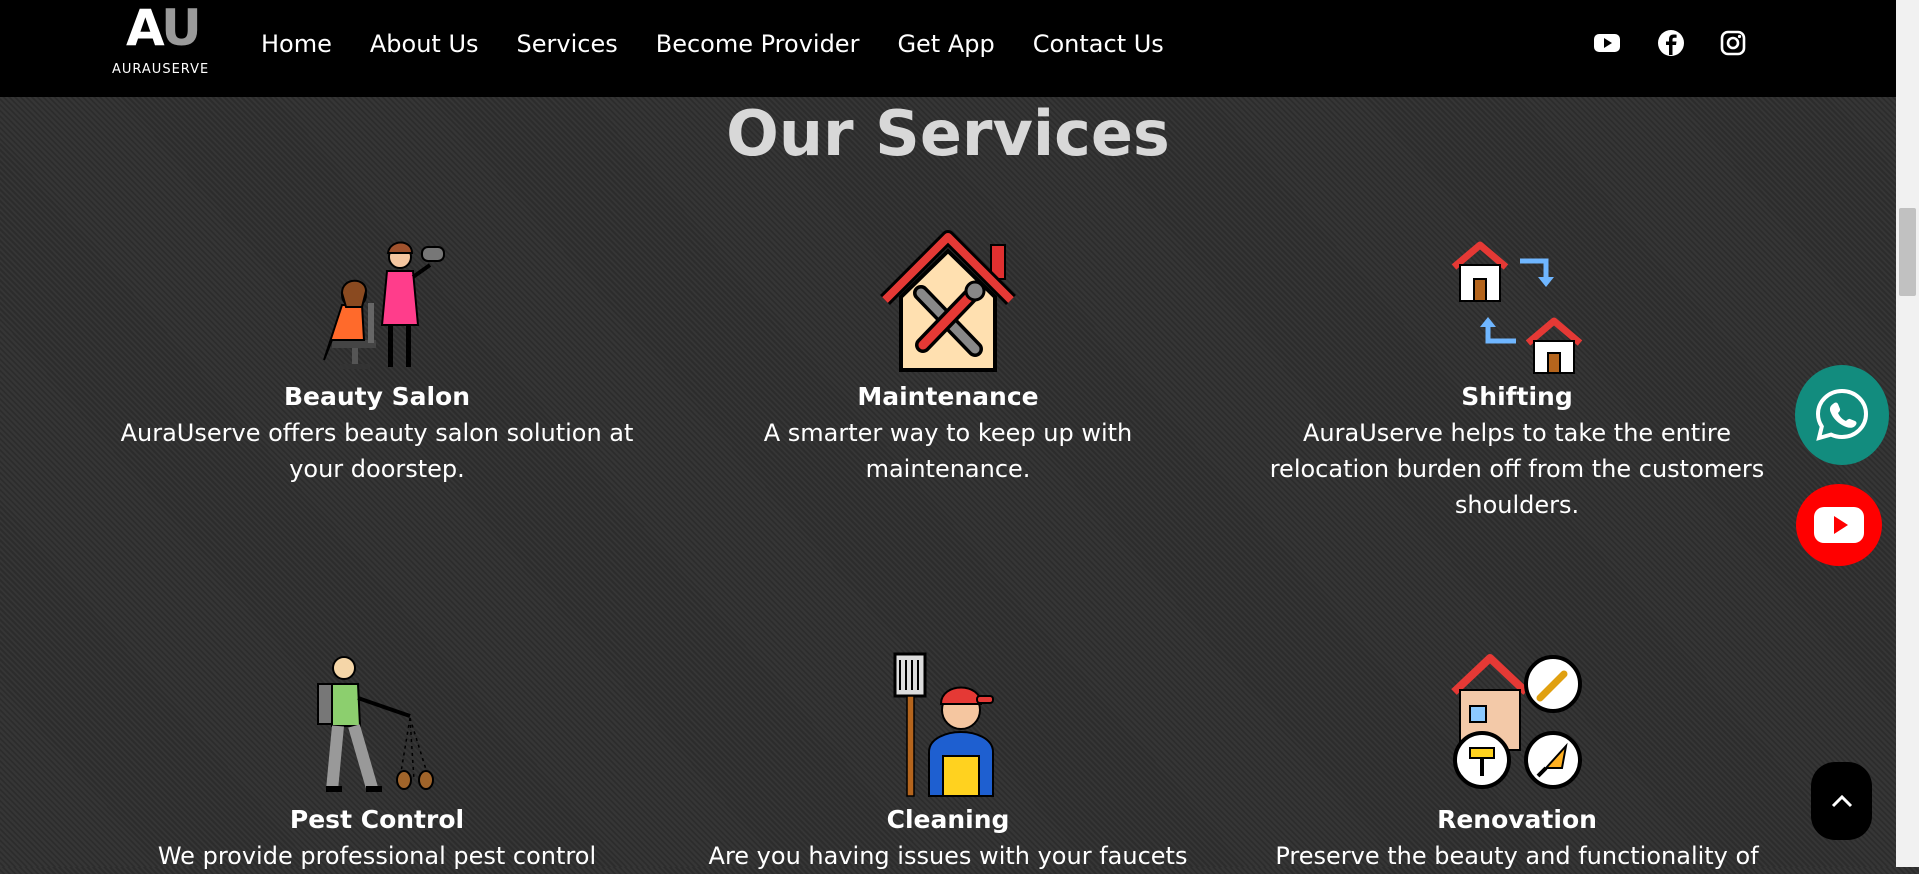 The image size is (1919, 874). I want to click on page-scrollbar, so click(1907, 433).